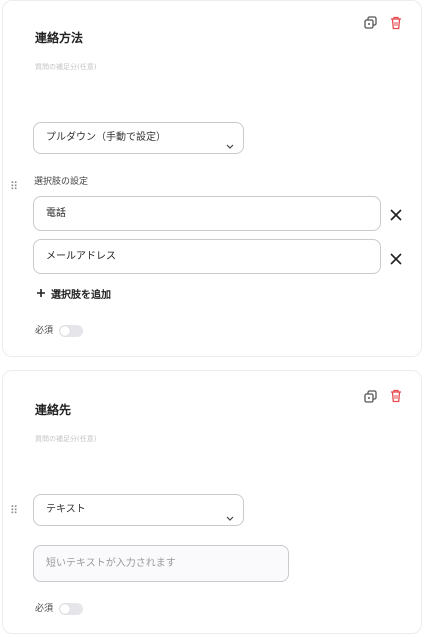 Image resolution: width=432 pixels, height=637 pixels. Describe the element at coordinates (207, 213) in the screenshot. I see `option-input: 電話` at that location.